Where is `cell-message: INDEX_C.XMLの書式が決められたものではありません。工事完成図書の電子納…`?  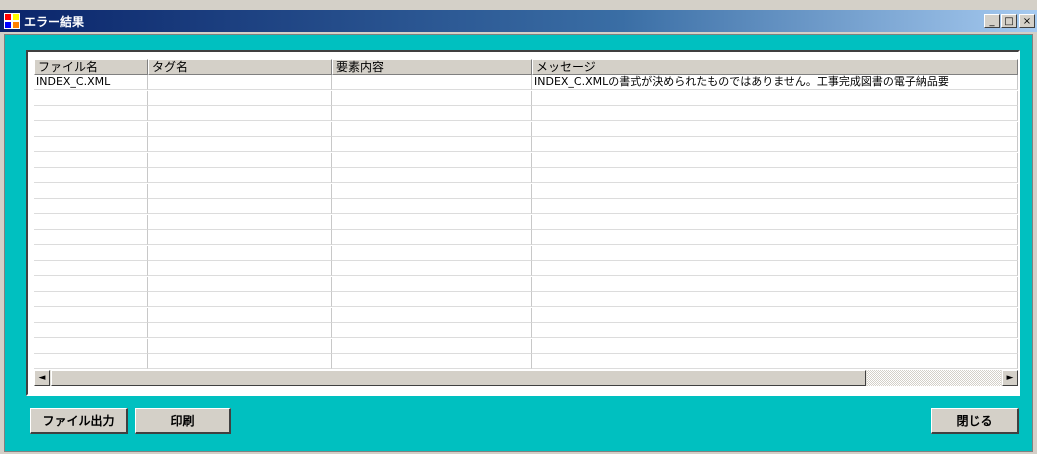
cell-message: INDEX_C.XMLの書式が決められたものではありません。工事完成図書の電子納… is located at coordinates (775, 82).